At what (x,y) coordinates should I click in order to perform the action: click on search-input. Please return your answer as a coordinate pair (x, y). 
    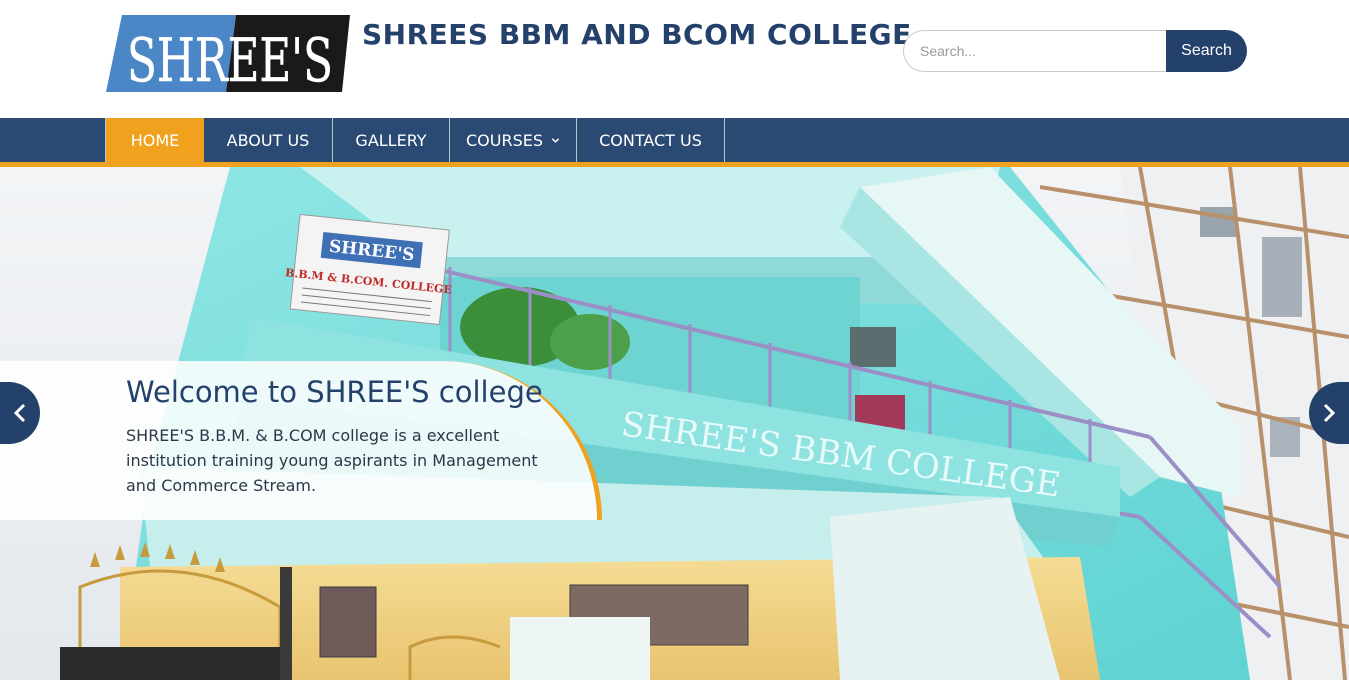
    Looking at the image, I should click on (1034, 51).